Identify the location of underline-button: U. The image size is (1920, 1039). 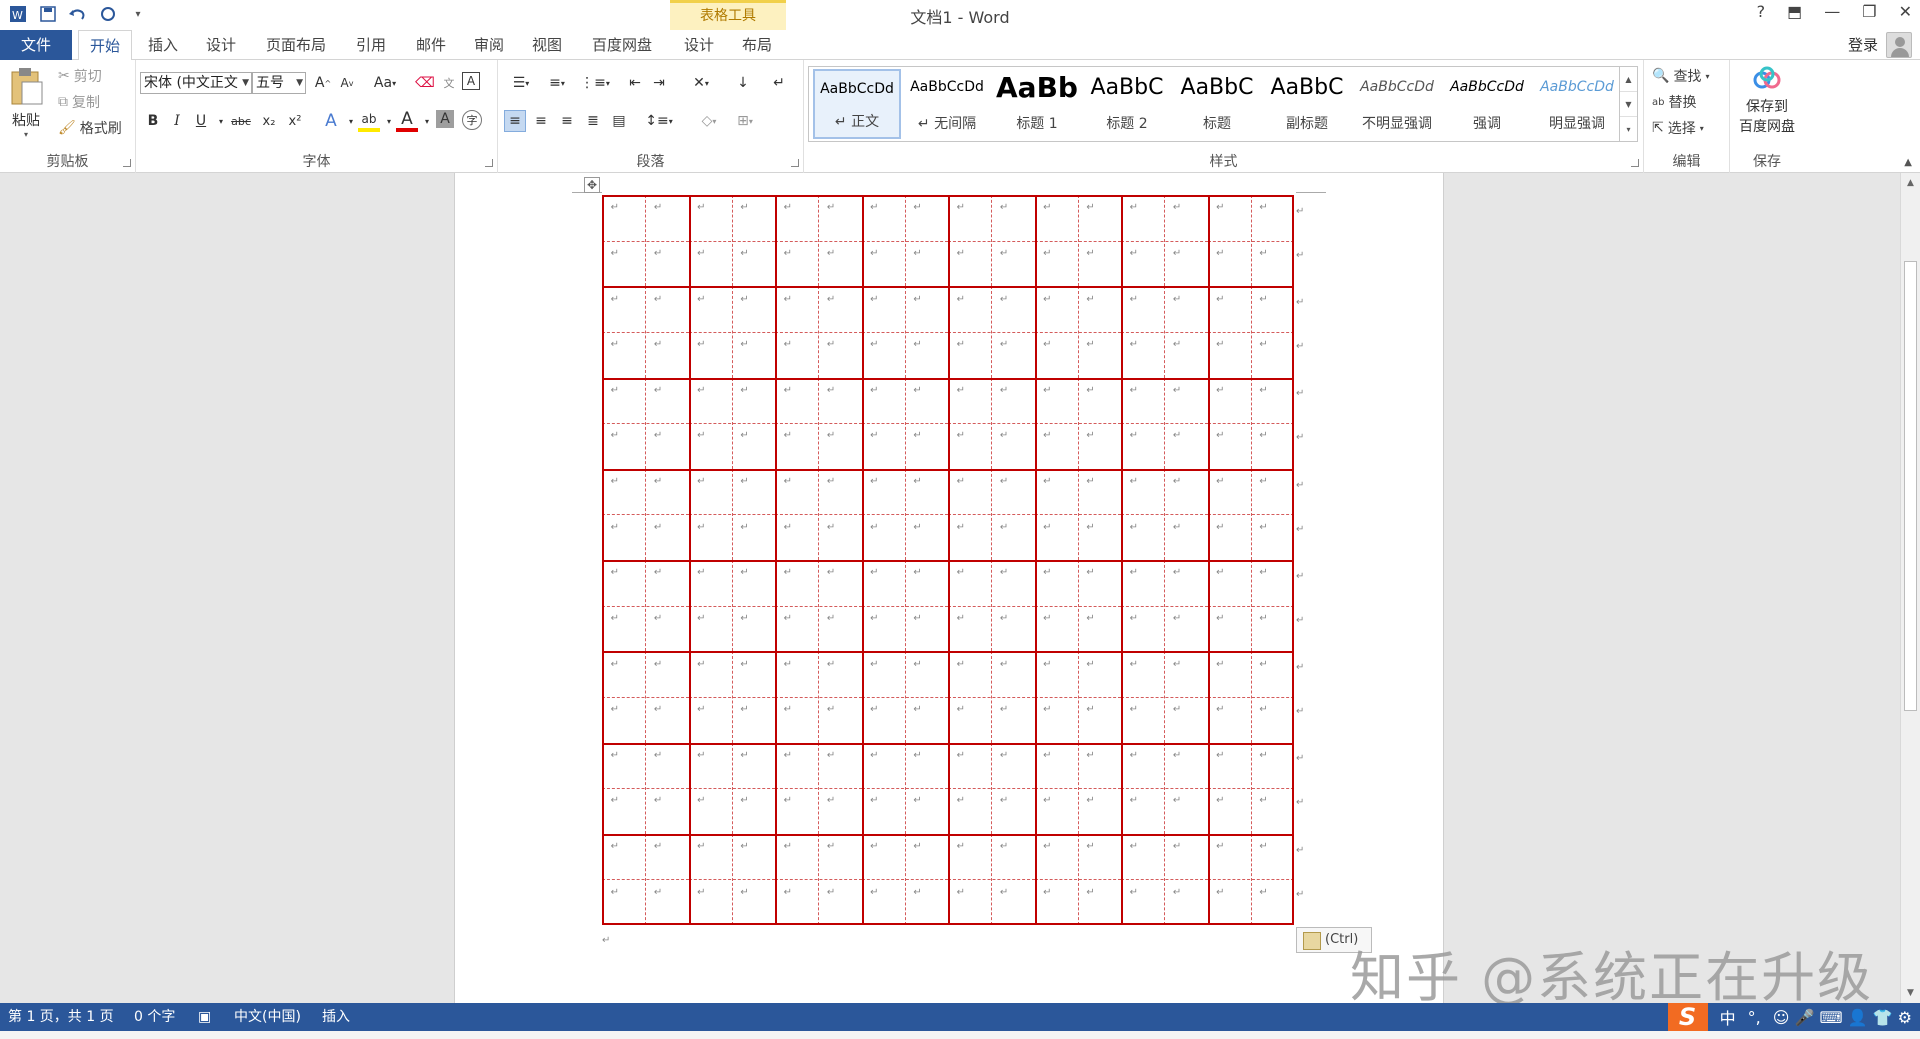
(201, 121).